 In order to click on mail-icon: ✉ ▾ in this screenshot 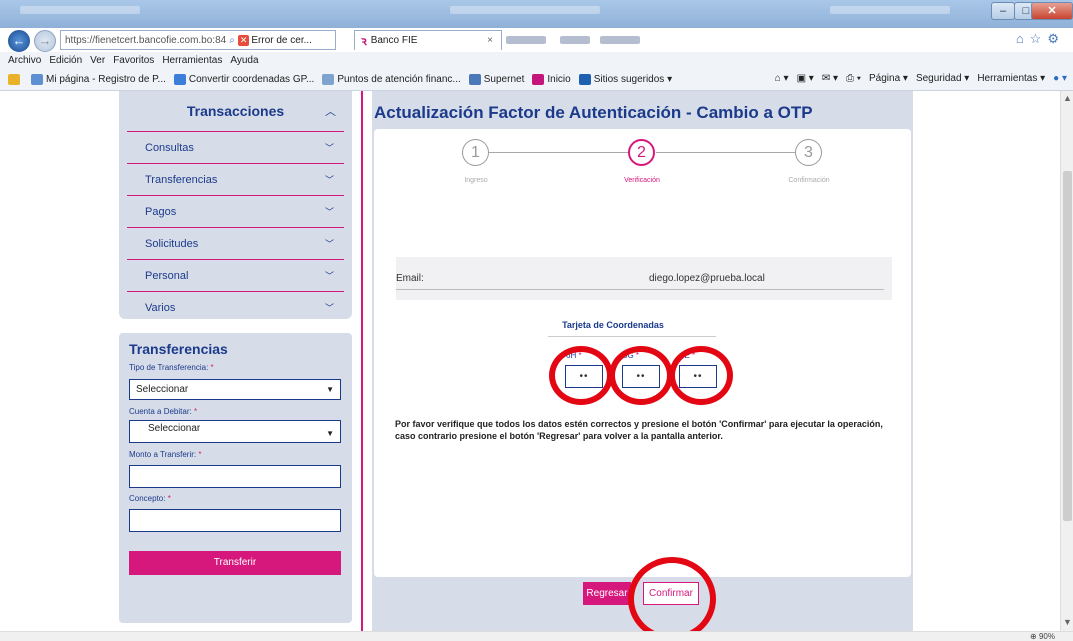, I will do `click(830, 78)`.